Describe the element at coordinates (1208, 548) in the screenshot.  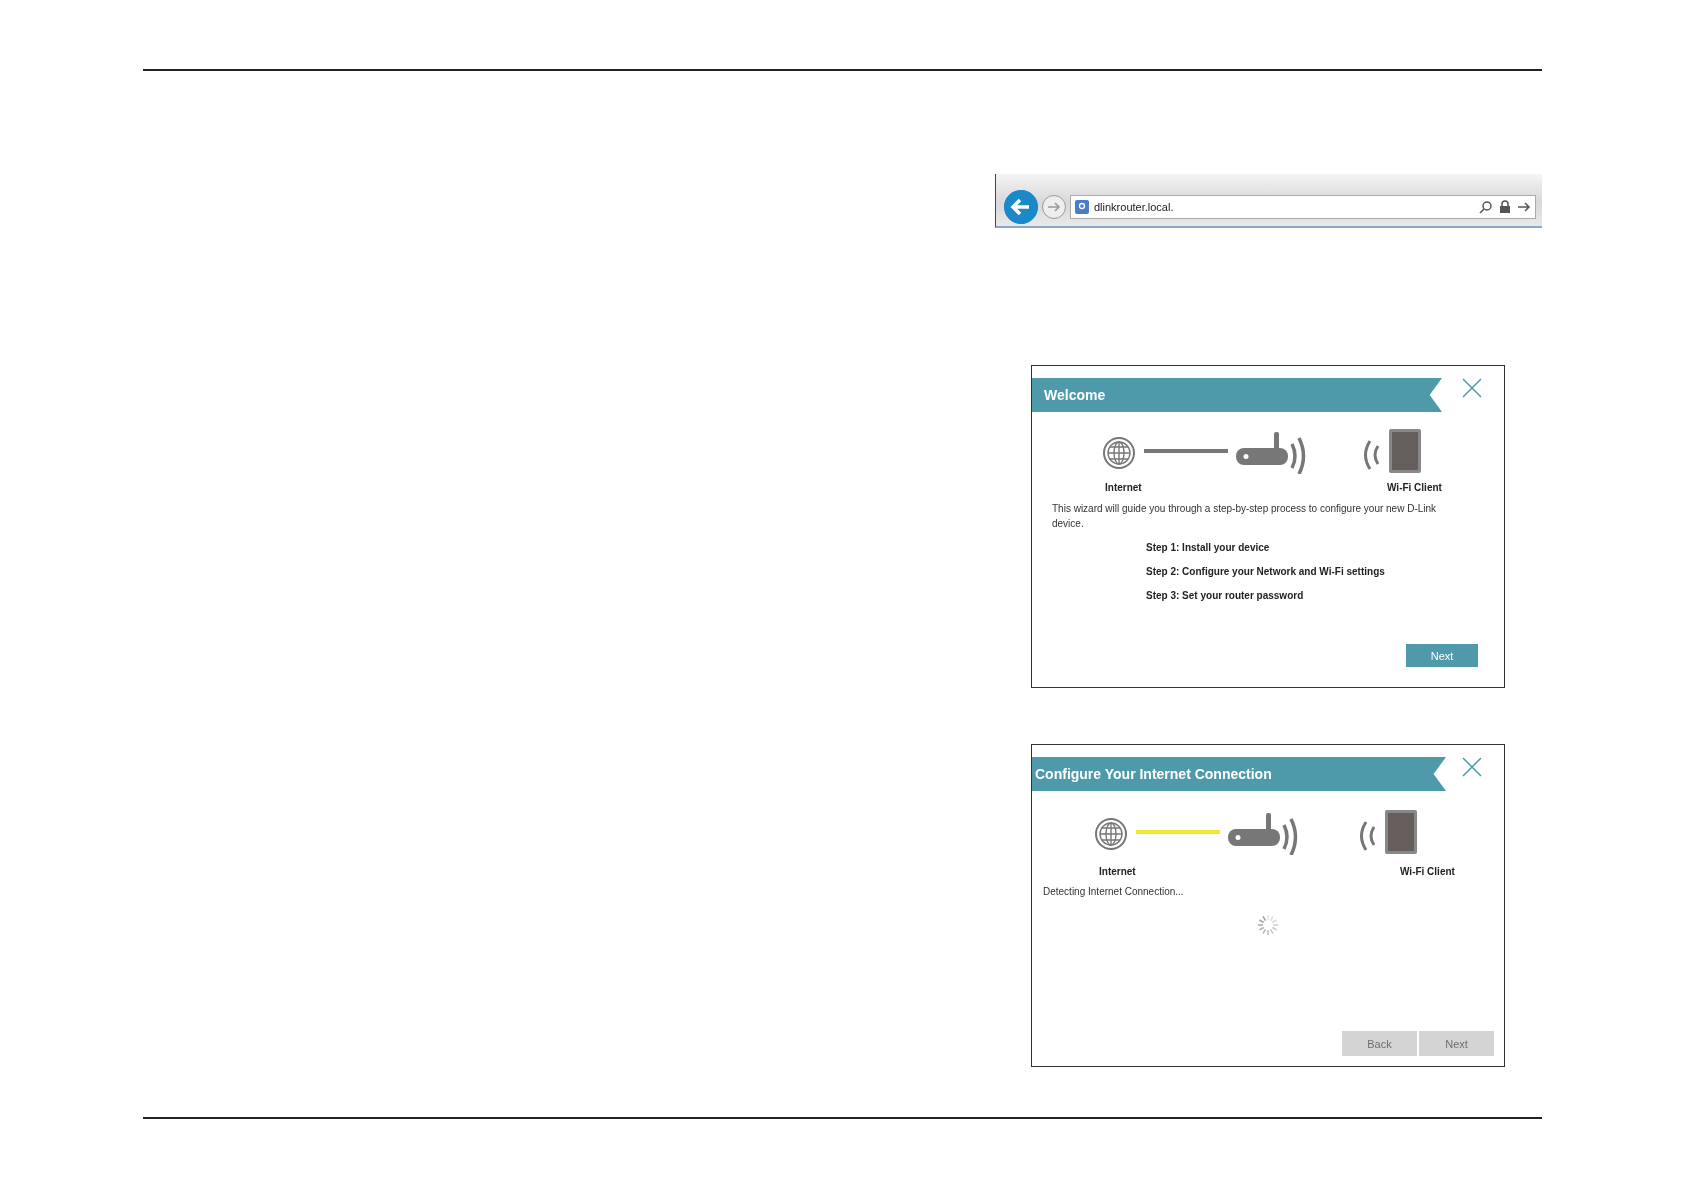
I see `step-text: Step 1: Install your device` at that location.